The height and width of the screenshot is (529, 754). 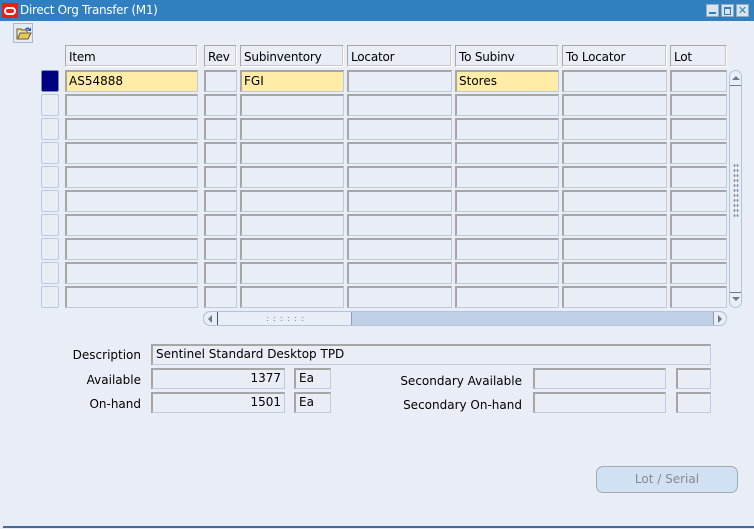 I want to click on to-subinv-cell: Stores, so click(x=507, y=81).